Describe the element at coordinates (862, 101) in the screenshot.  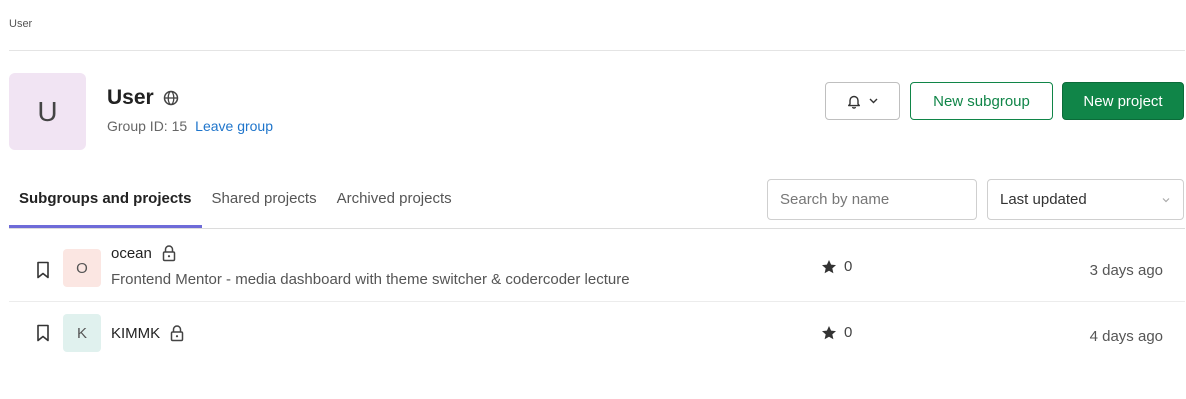
I see `notification-dropdown-button` at that location.